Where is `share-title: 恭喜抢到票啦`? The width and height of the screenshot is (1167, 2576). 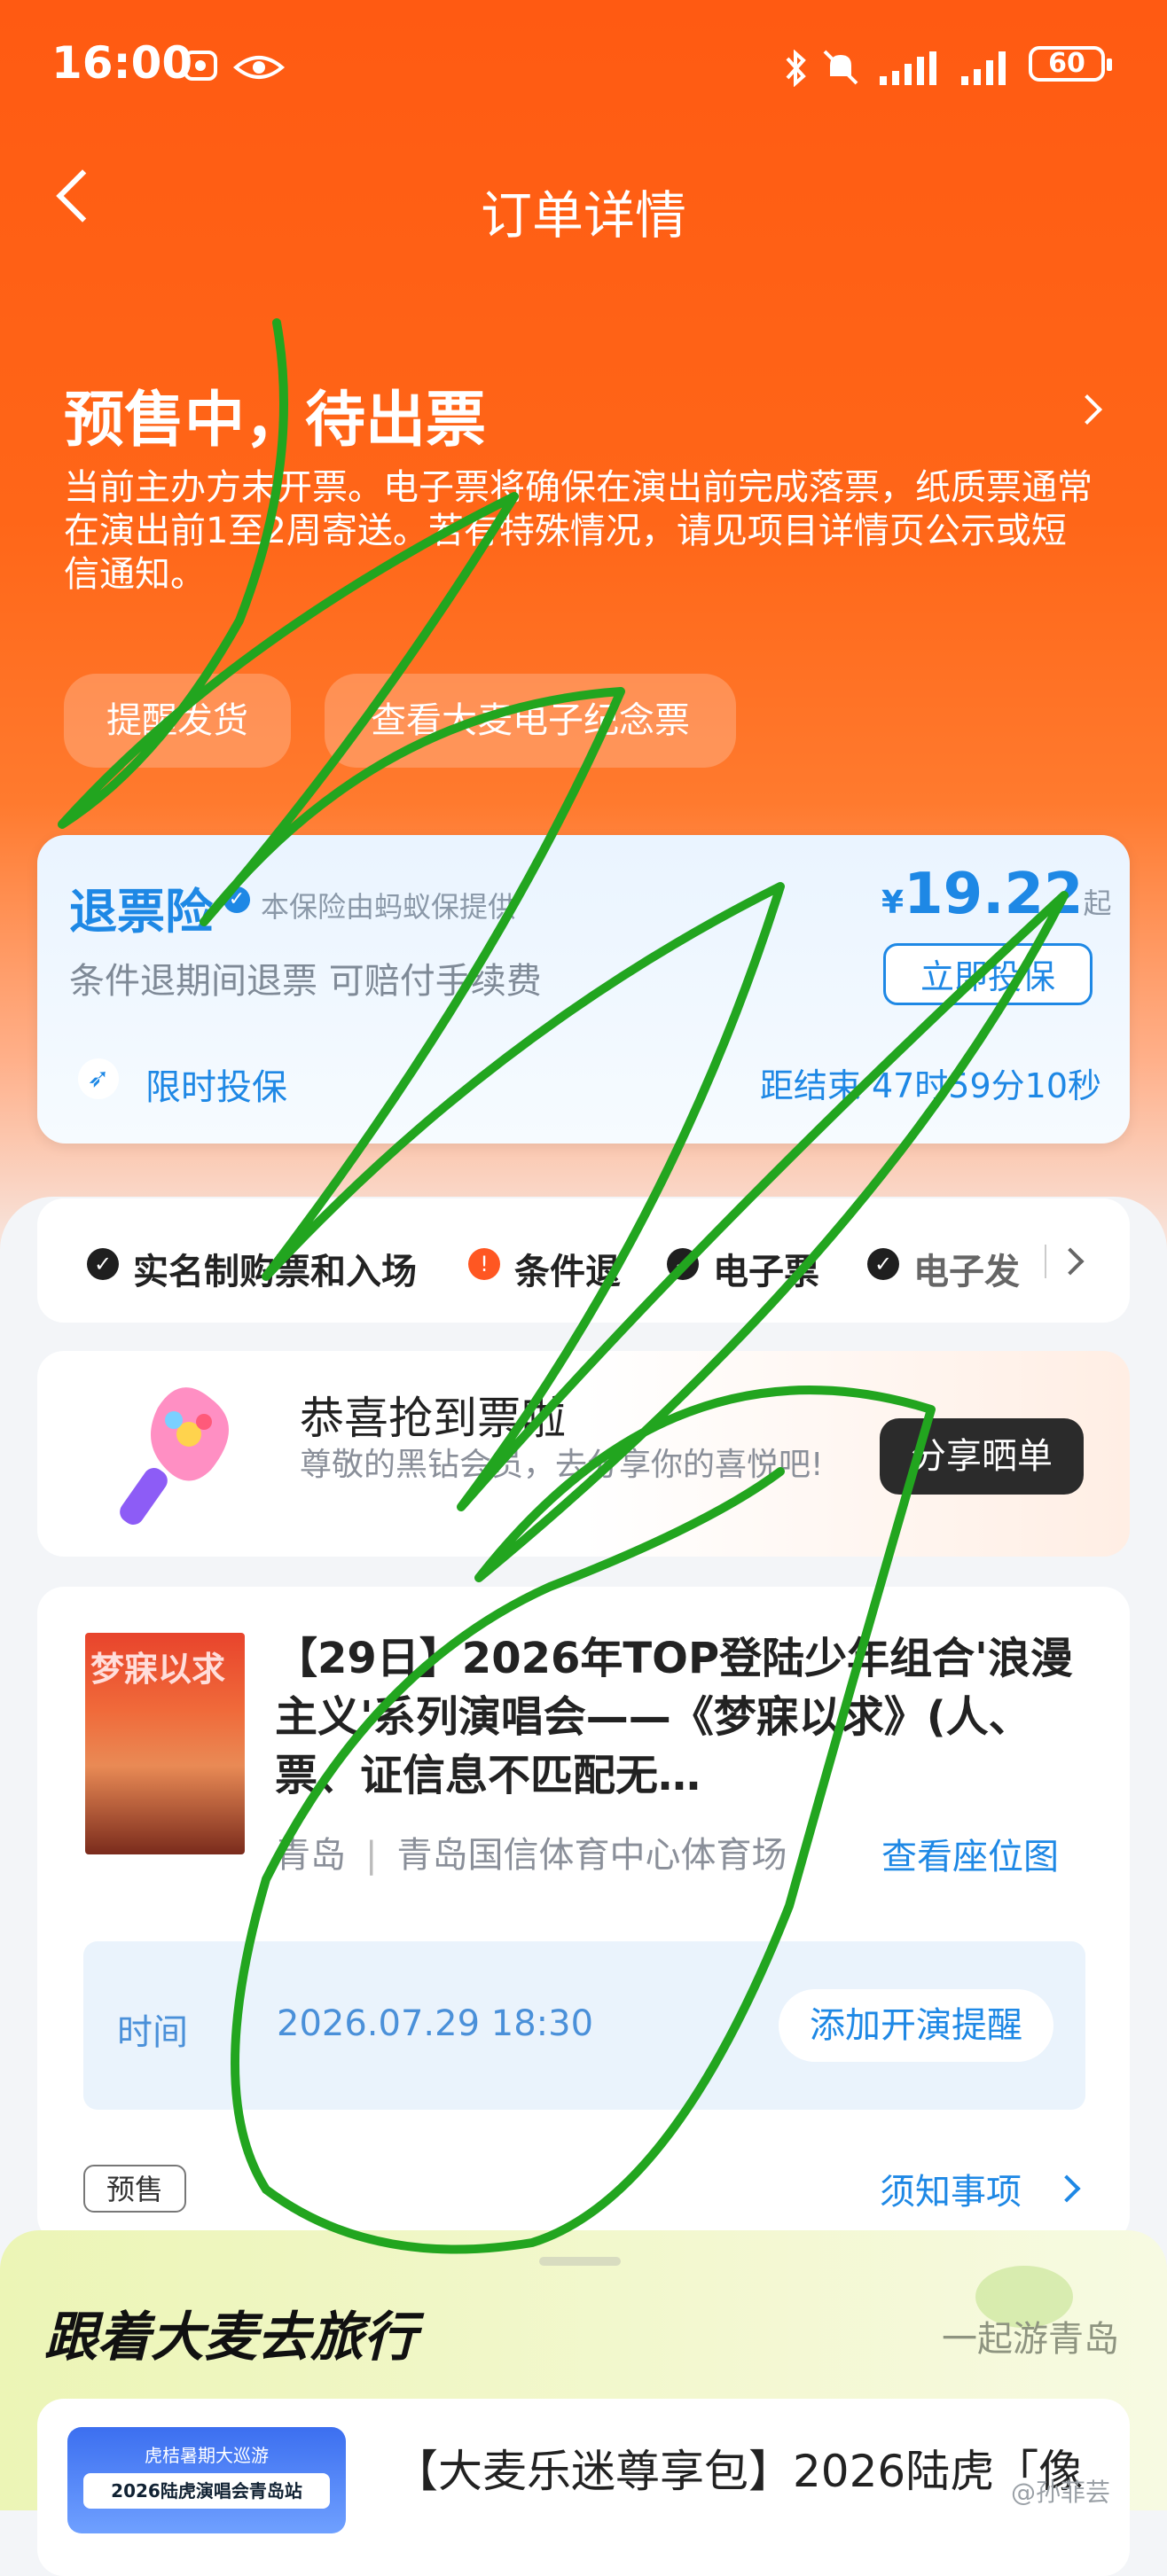 share-title: 恭喜抢到票啦 is located at coordinates (433, 1418).